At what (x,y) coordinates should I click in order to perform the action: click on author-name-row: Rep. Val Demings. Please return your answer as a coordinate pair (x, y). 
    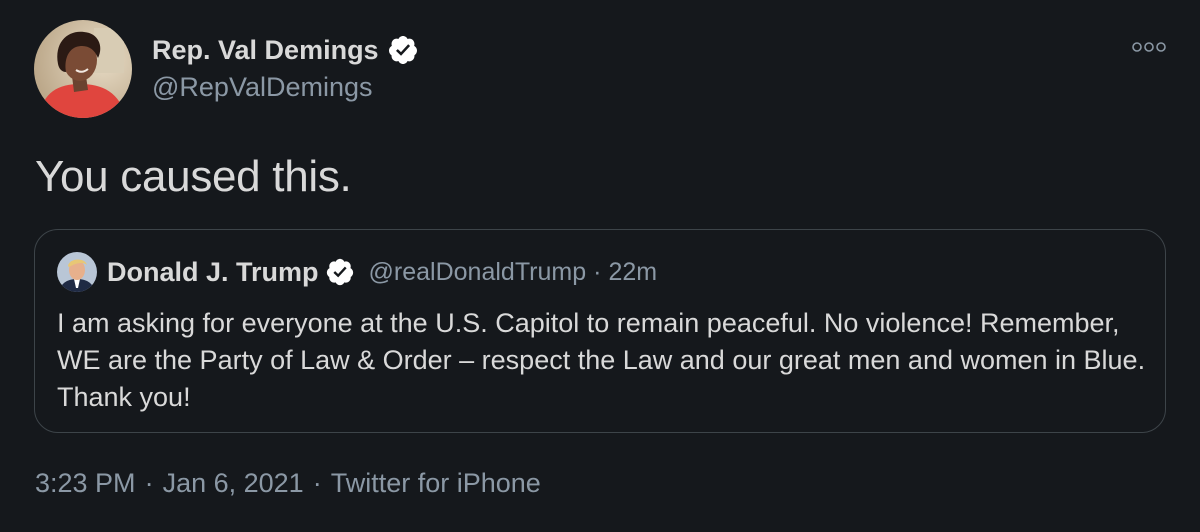
    Looking at the image, I should click on (285, 50).